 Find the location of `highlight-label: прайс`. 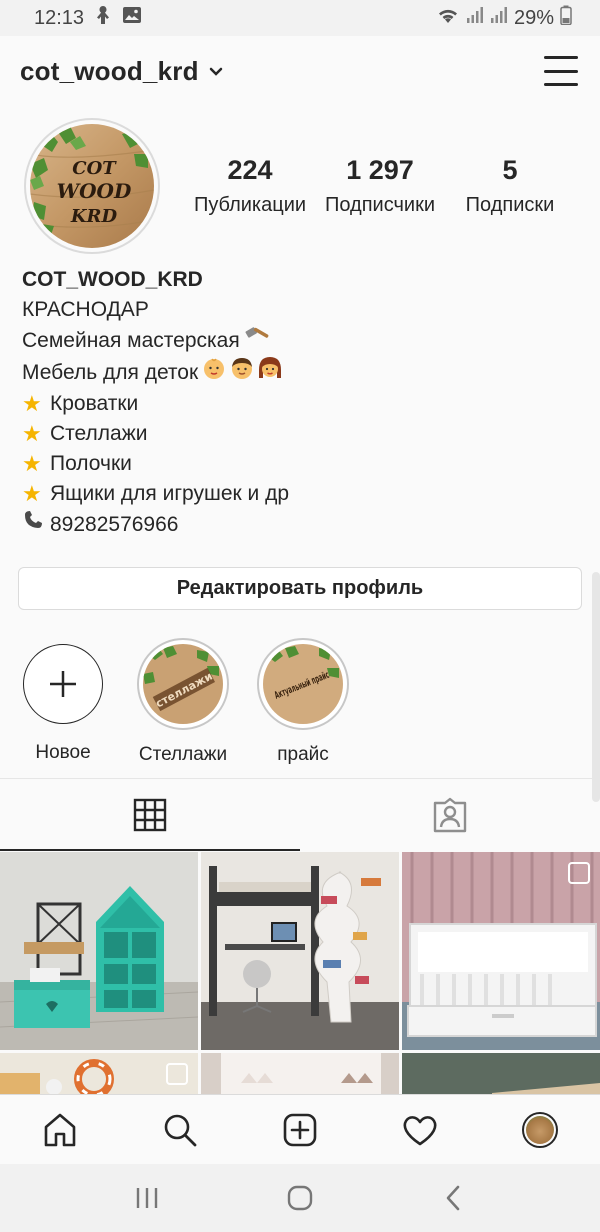

highlight-label: прайс is located at coordinates (303, 754).